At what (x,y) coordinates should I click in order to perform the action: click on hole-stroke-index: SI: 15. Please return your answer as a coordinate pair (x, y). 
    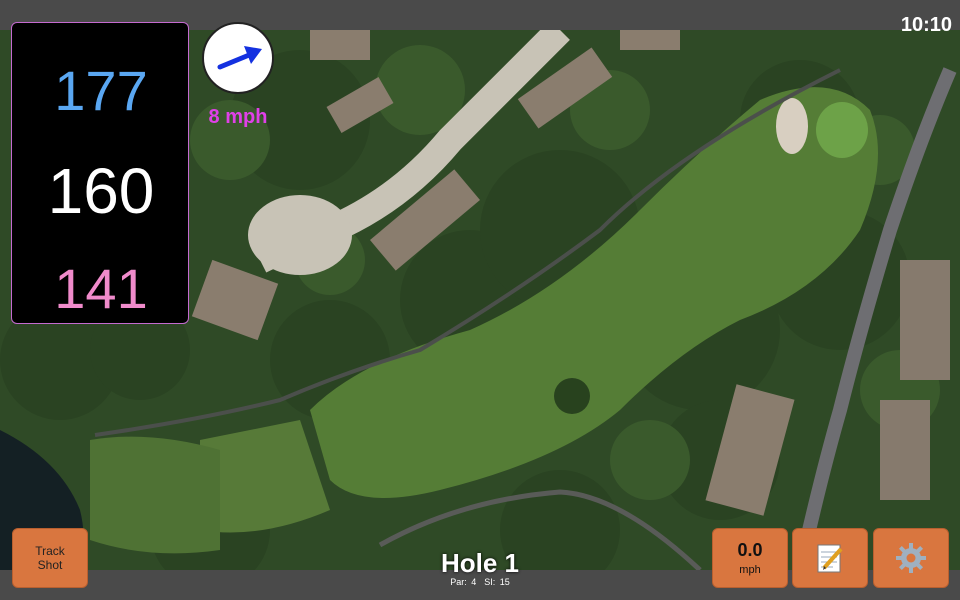
    Looking at the image, I should click on (497, 582).